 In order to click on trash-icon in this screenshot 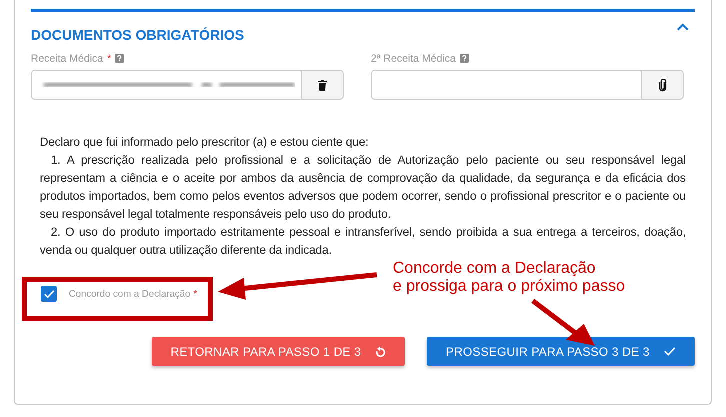, I will do `click(322, 85)`.